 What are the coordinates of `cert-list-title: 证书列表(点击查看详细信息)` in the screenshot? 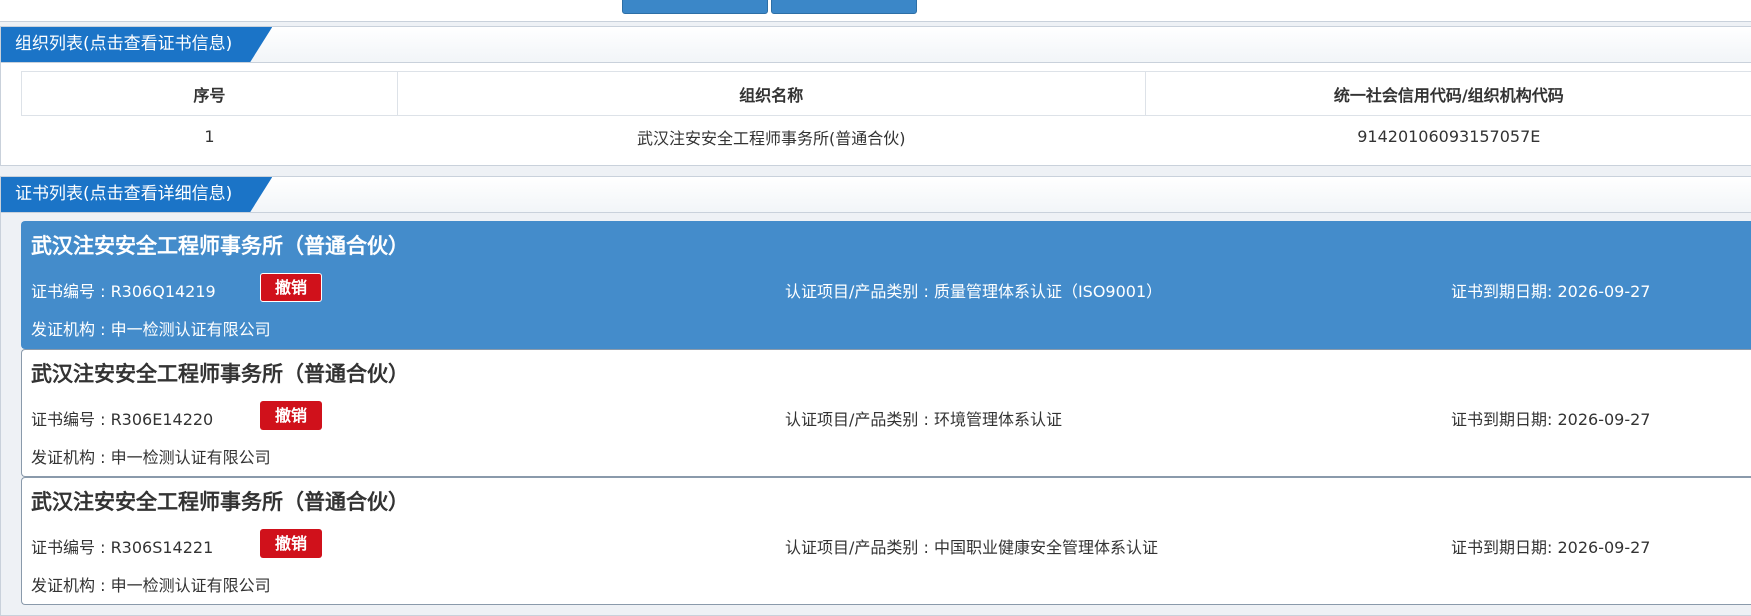 It's located at (136, 194).